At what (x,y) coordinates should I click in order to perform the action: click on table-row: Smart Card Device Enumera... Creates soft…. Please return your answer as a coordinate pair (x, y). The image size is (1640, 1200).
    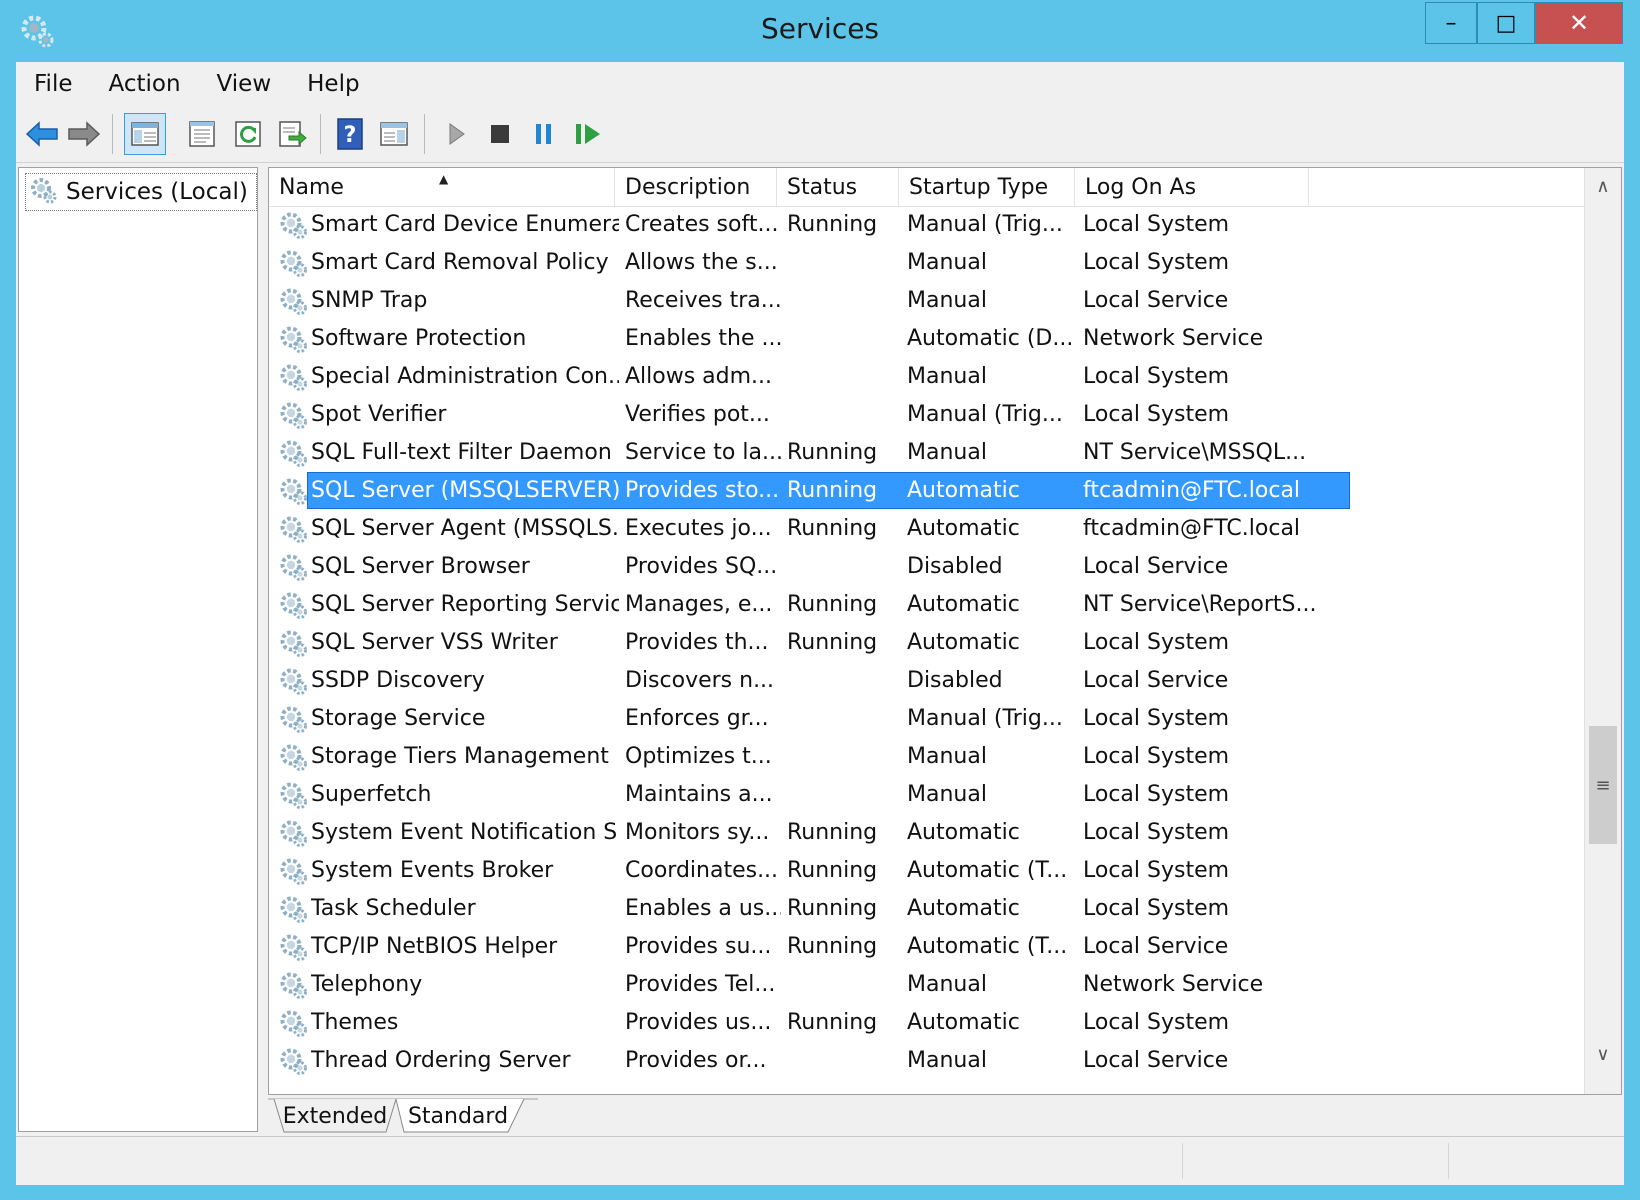
    Looking at the image, I should click on (935, 225).